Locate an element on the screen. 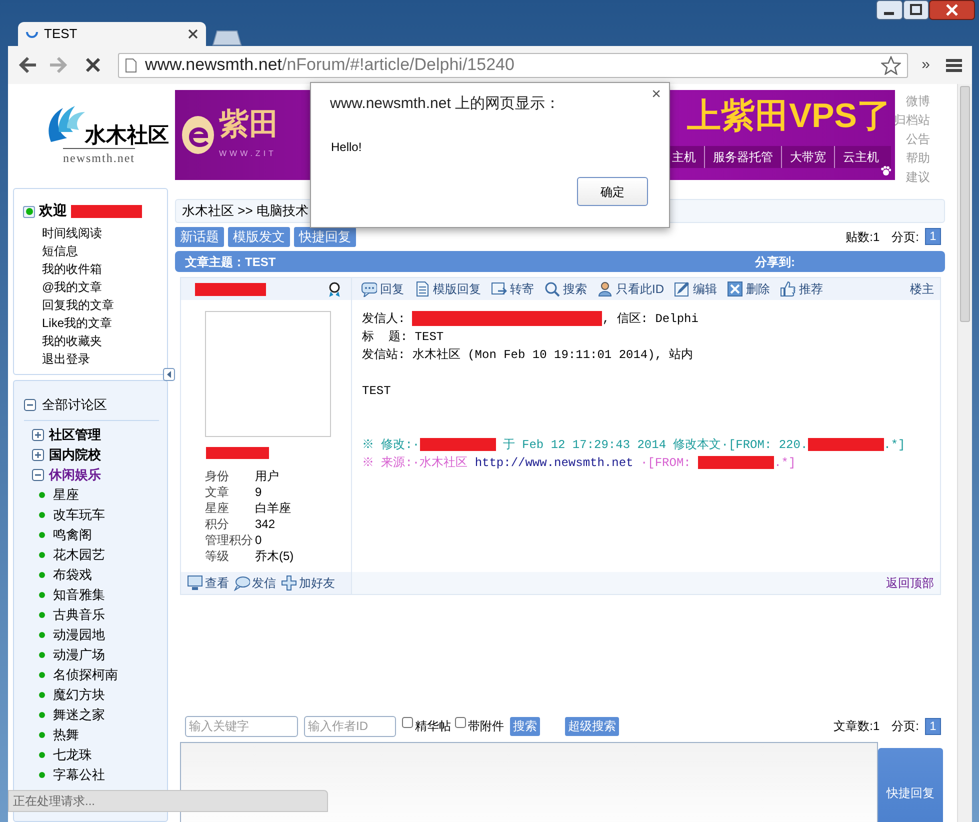 Image resolution: width=979 pixels, height=822 pixels. stat-value: 0 is located at coordinates (259, 540).